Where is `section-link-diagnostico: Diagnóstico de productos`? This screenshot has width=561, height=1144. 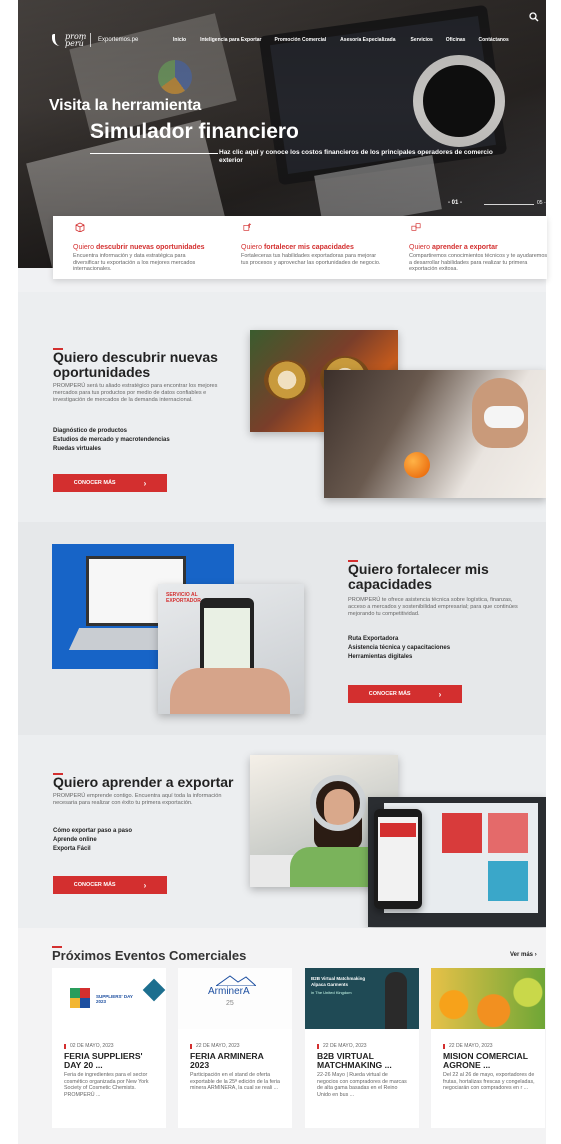
section-link-diagnostico: Diagnóstico de productos is located at coordinates (90, 431).